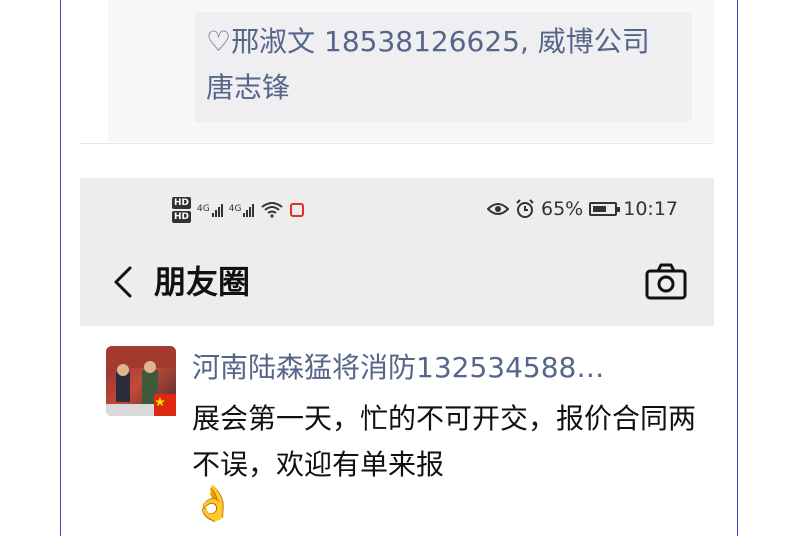 This screenshot has width=800, height=536. Describe the element at coordinates (202, 282) in the screenshot. I see `page-title: 朋友圈` at that location.